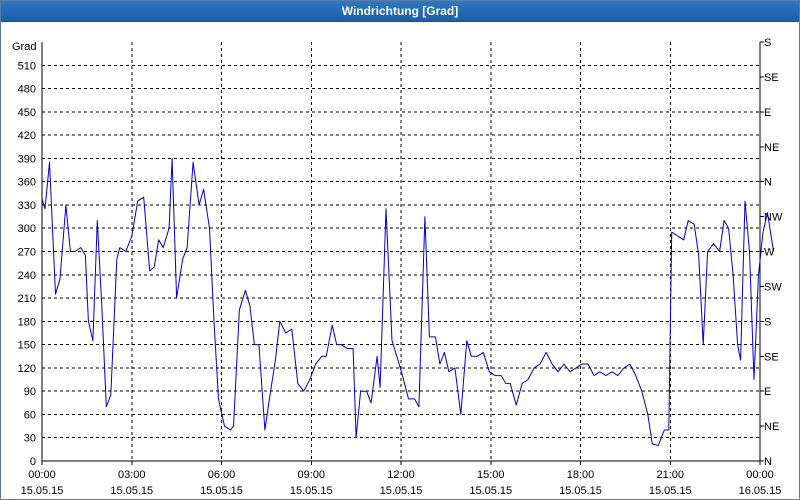 Image resolution: width=800 pixels, height=500 pixels. I want to click on y-tick-label: 480, so click(27, 90).